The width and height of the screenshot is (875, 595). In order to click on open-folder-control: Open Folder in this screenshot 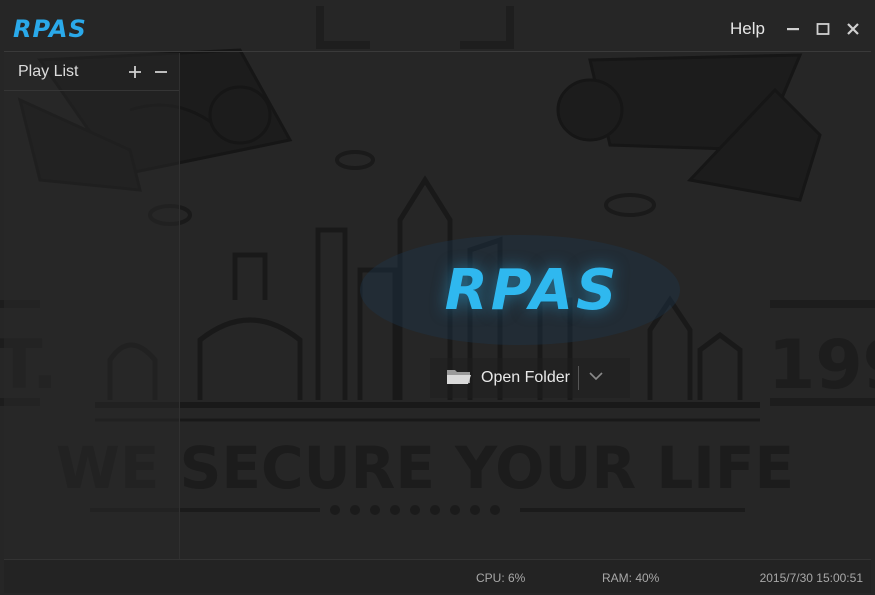, I will do `click(530, 378)`.